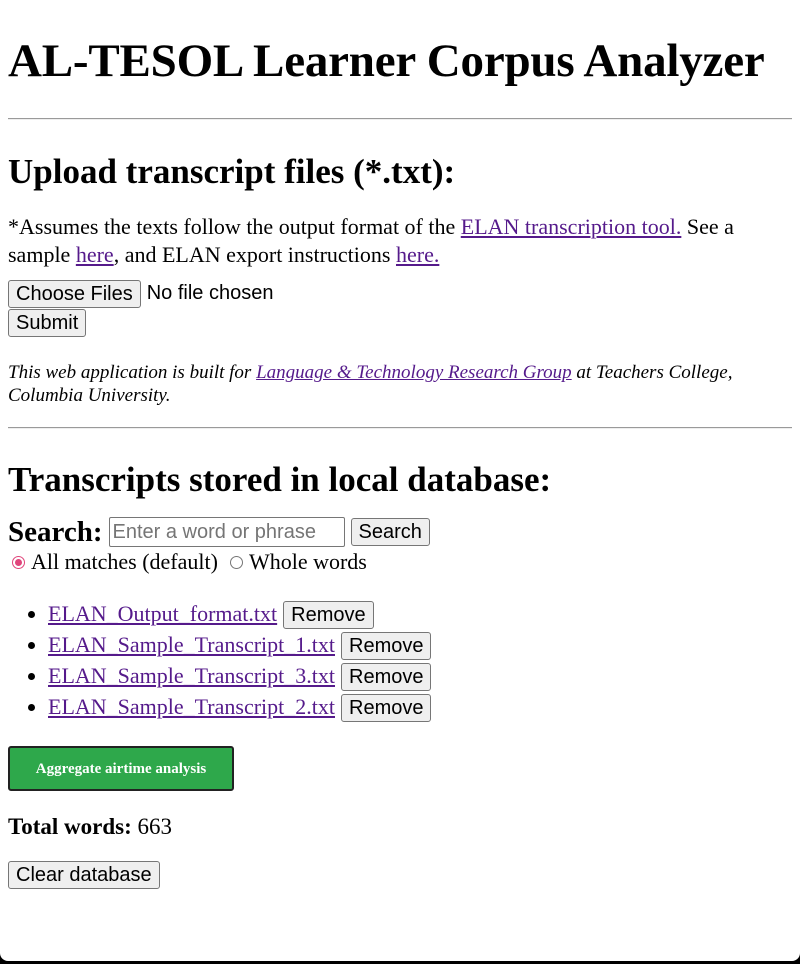 This screenshot has width=800, height=964. Describe the element at coordinates (307, 561) in the screenshot. I see `radio-whole-words-label: Whole words` at that location.